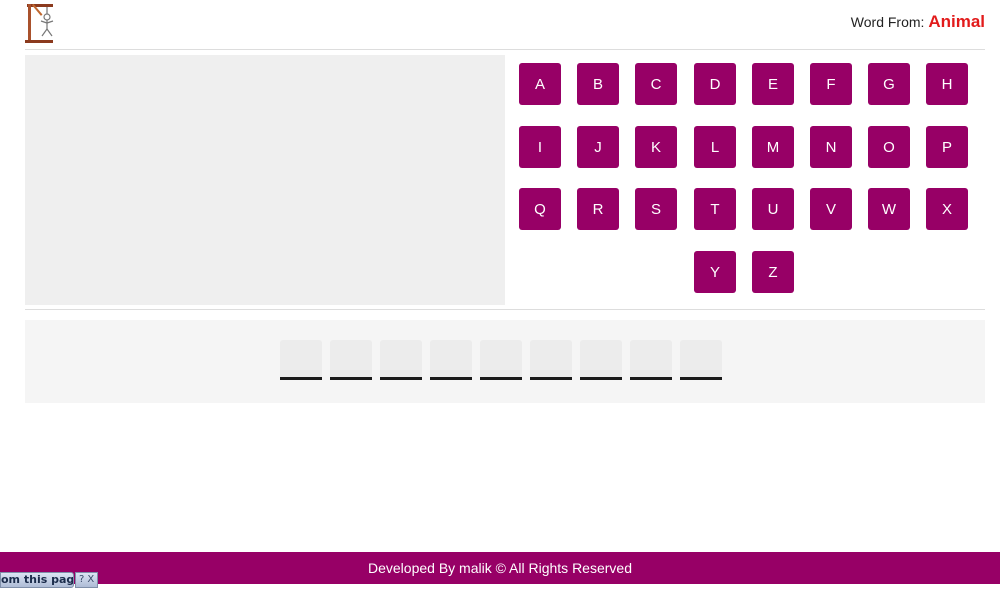 Image resolution: width=1000 pixels, height=600 pixels. Describe the element at coordinates (773, 272) in the screenshot. I see `letter-key-z: Z` at that location.